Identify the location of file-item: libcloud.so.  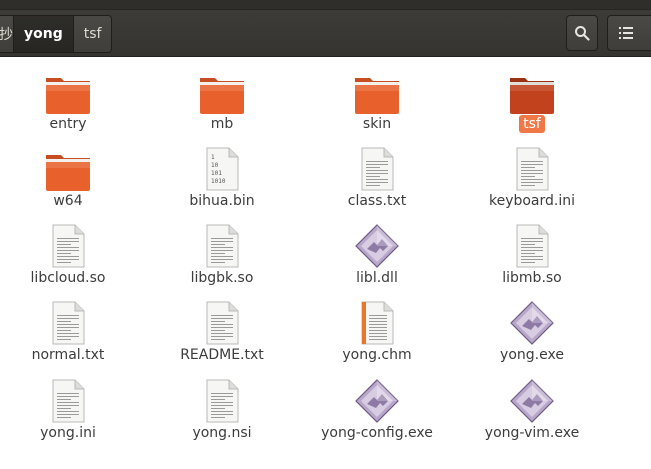
(71, 250).